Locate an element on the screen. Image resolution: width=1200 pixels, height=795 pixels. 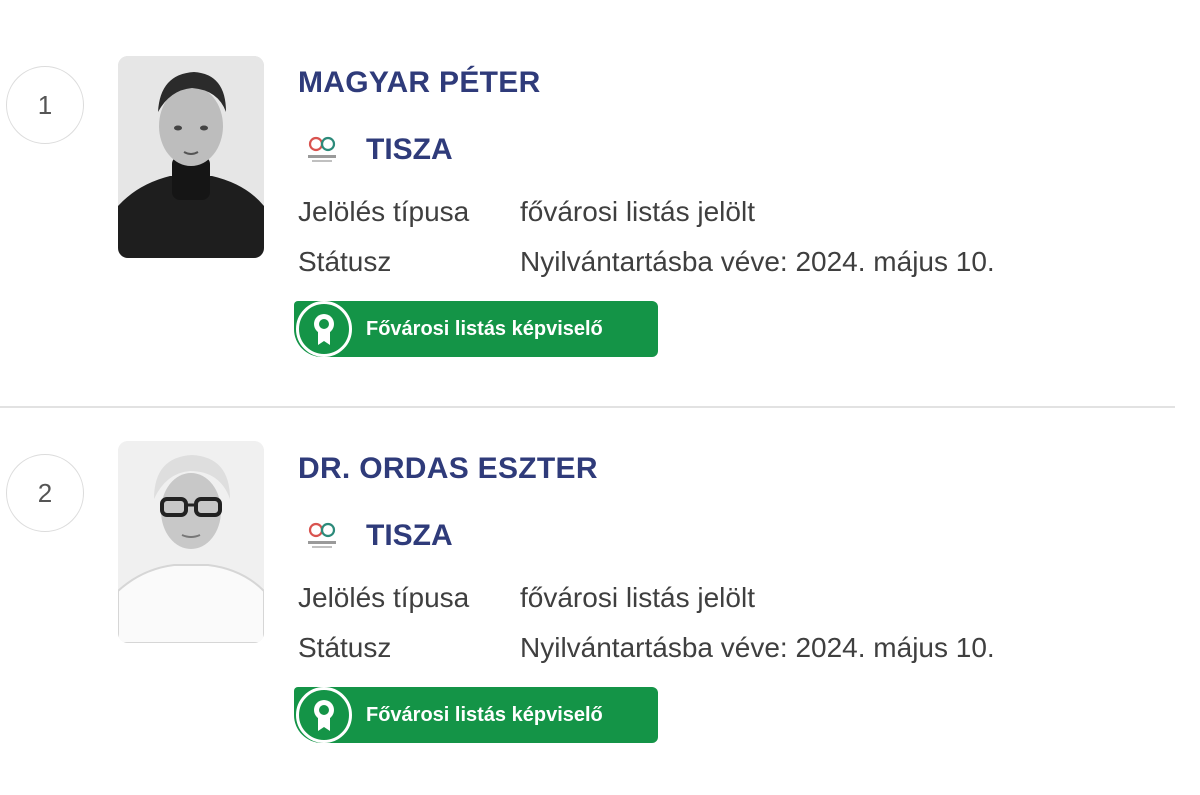
man-portrait-icon is located at coordinates (191, 157).